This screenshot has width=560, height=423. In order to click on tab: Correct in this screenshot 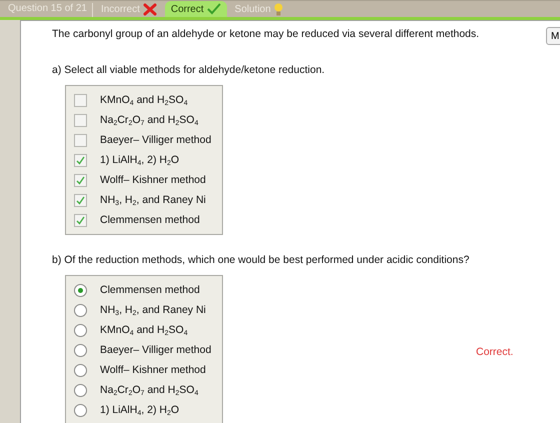, I will do `click(195, 9)`.